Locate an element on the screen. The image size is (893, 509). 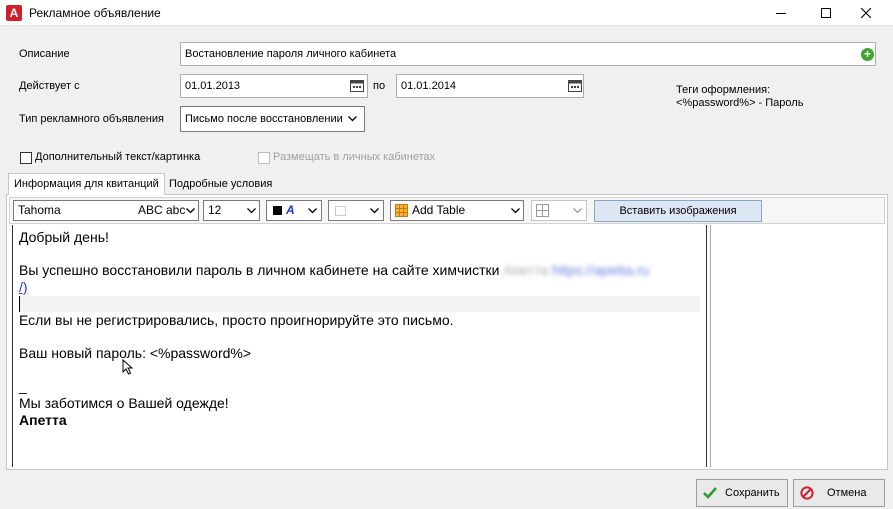
text-color-icon: A is located at coordinates (290, 210).